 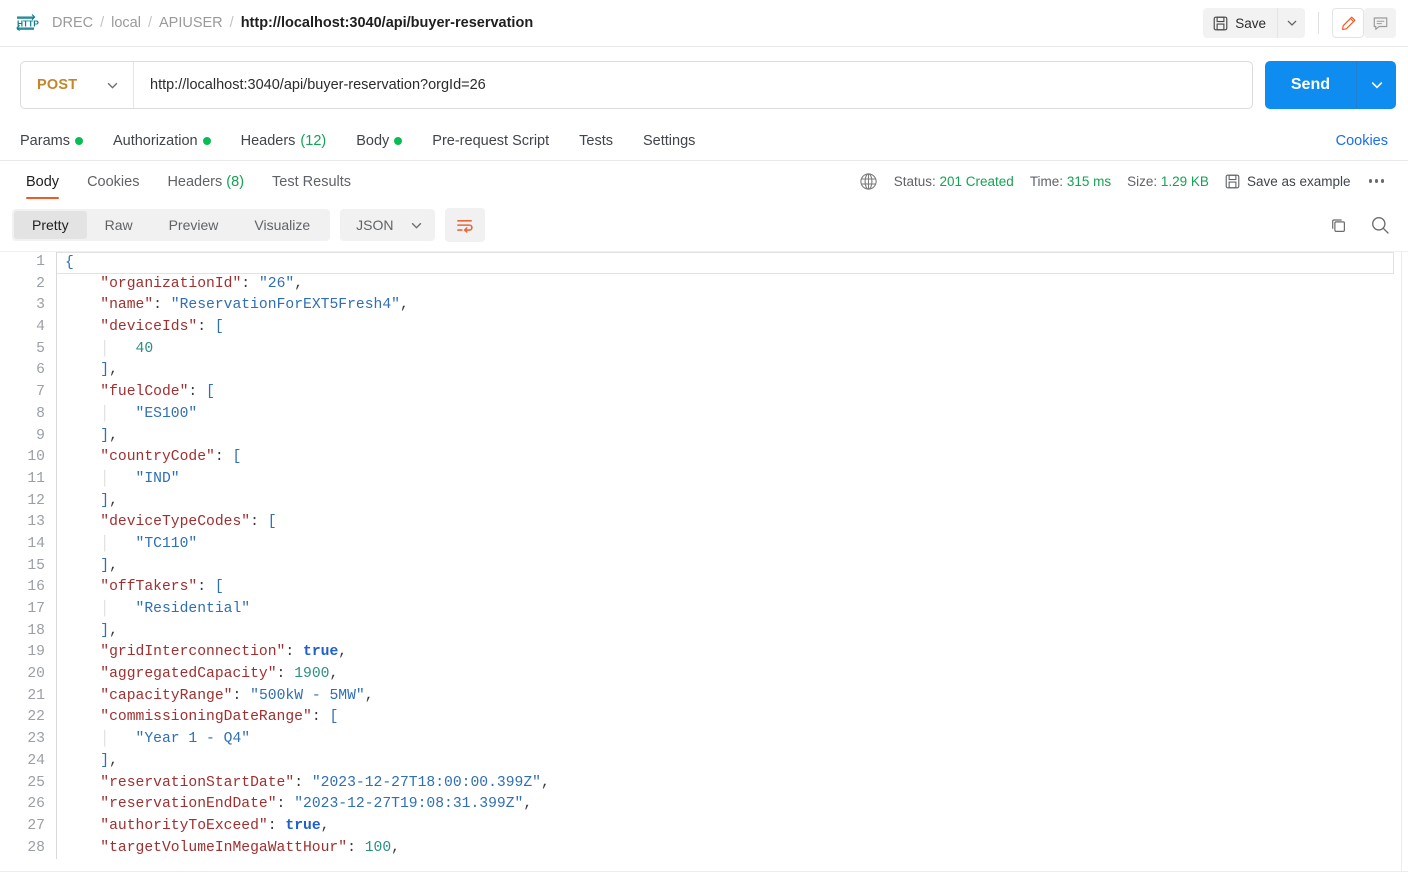 I want to click on status-badge: Status: 201 Created, so click(x=954, y=181).